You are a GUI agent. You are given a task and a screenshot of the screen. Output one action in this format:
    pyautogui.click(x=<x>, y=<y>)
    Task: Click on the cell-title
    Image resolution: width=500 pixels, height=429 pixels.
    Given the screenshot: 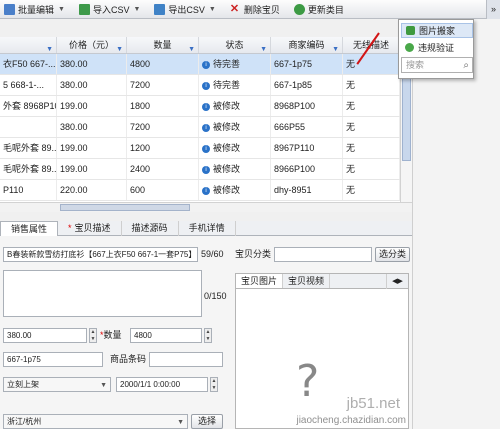 What is the action you would take?
    pyautogui.click(x=28, y=127)
    